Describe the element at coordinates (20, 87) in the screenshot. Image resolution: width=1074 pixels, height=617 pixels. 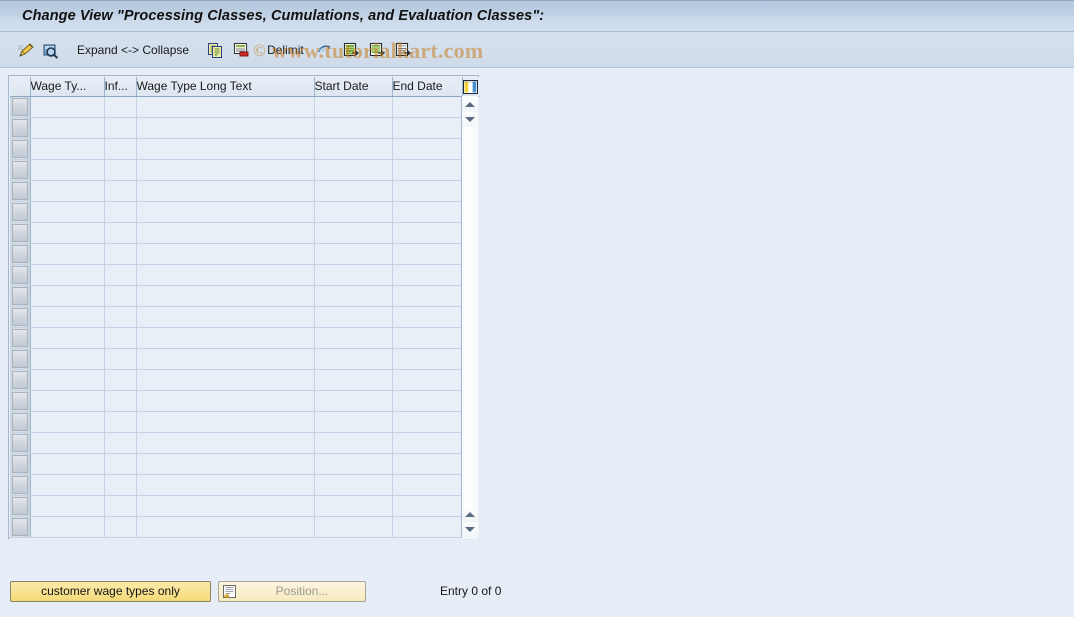
I see `column-header-select` at that location.